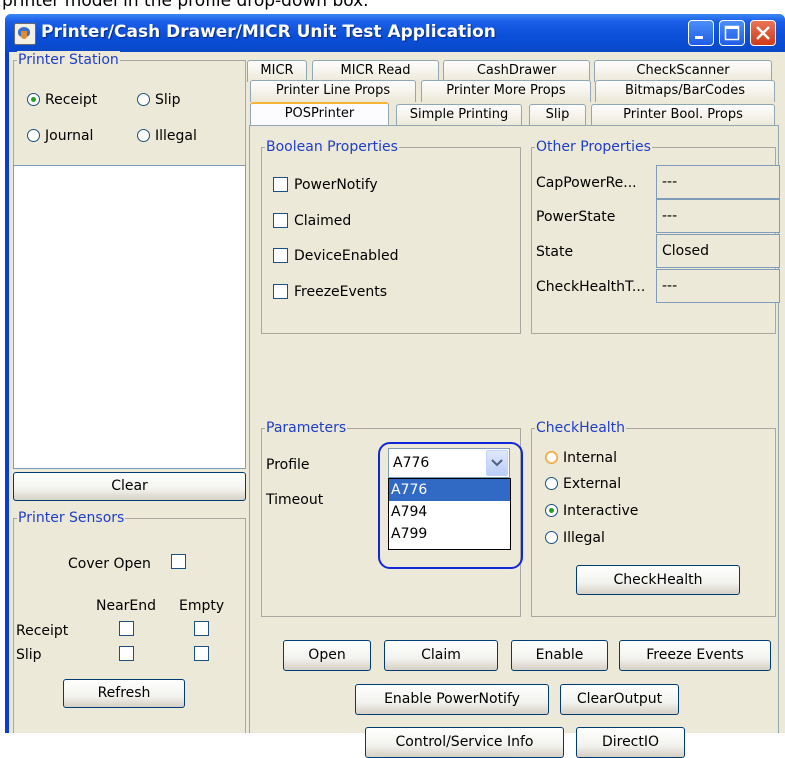 Image resolution: width=785 pixels, height=758 pixels. What do you see at coordinates (630, 742) in the screenshot?
I see `directio-button: DirectIO` at bounding box center [630, 742].